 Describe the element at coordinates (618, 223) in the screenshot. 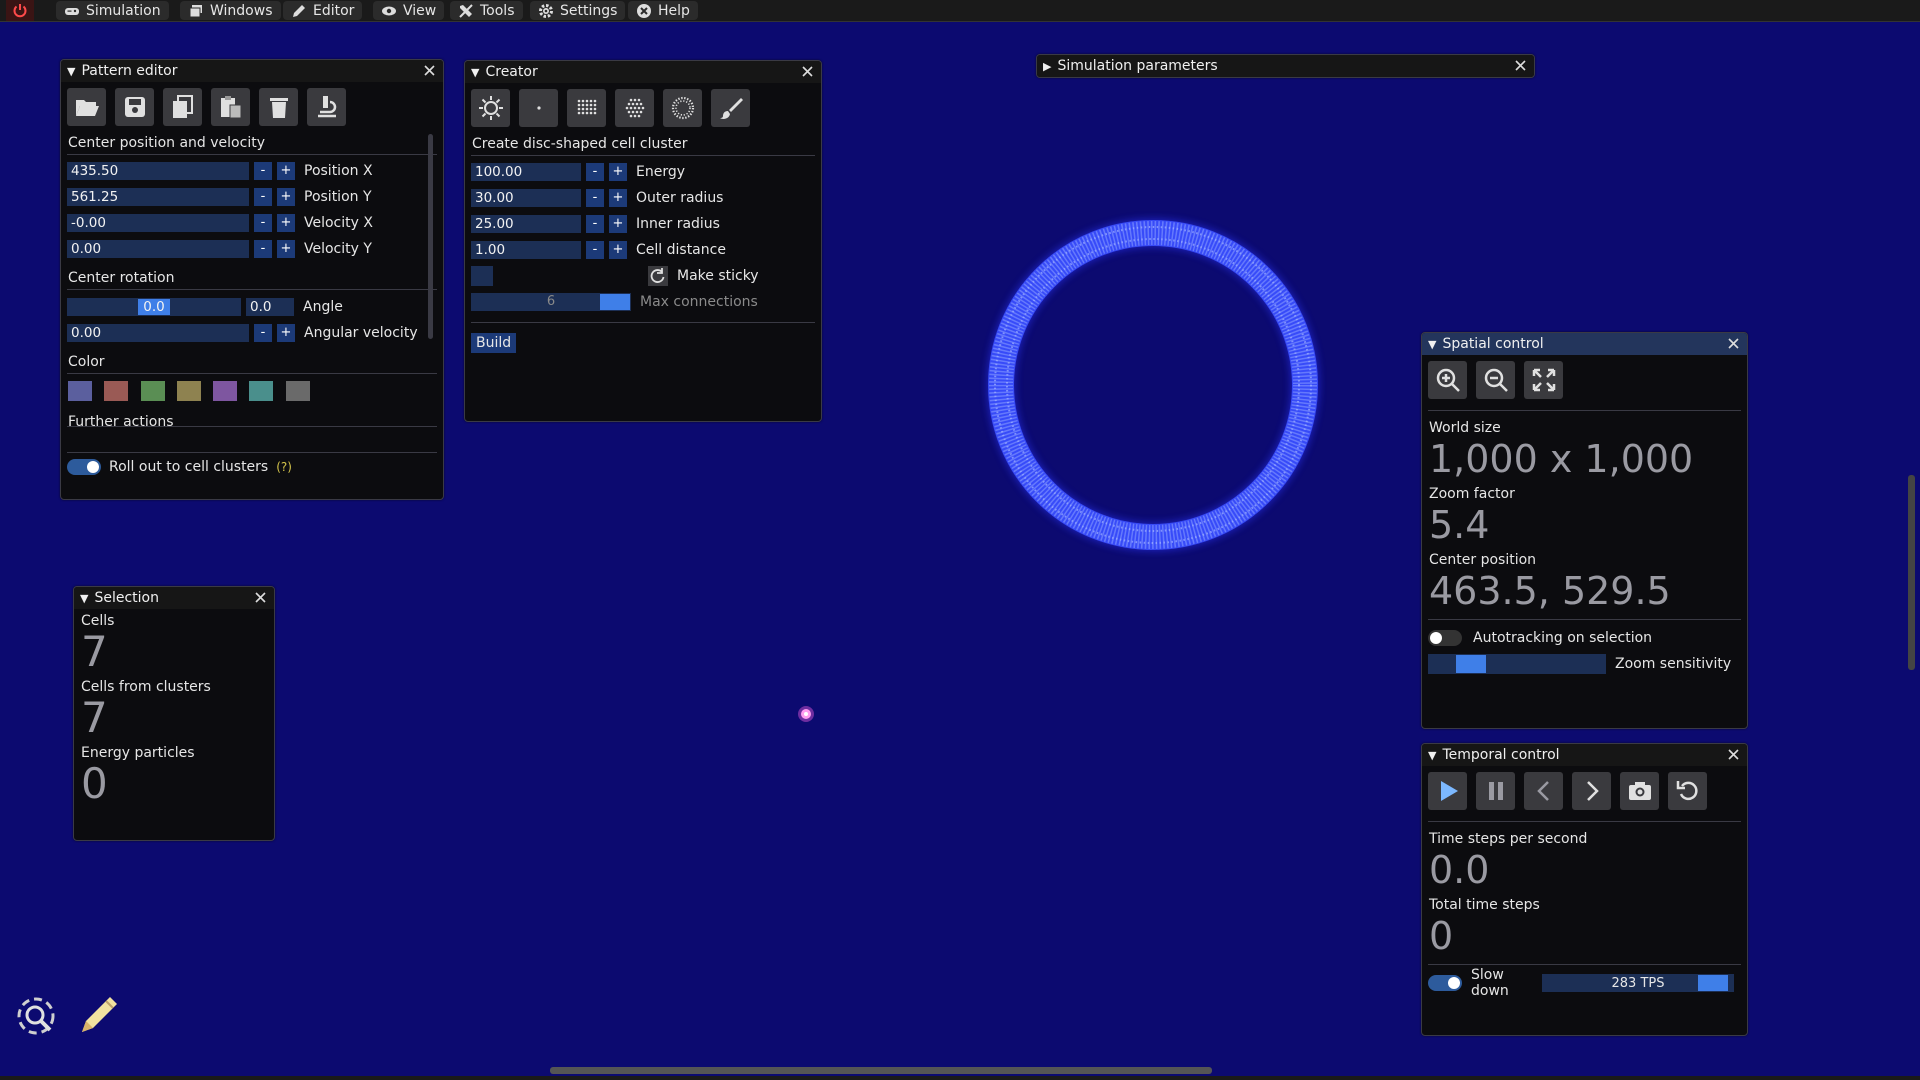

I see `inner-radius-increment: +` at that location.